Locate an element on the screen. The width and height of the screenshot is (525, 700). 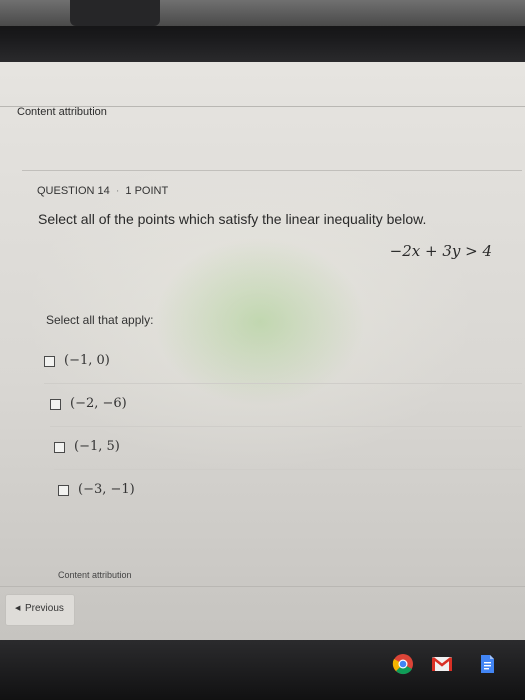
question-header: QUESTION 14 · 1 POINT is located at coordinates (102, 191).